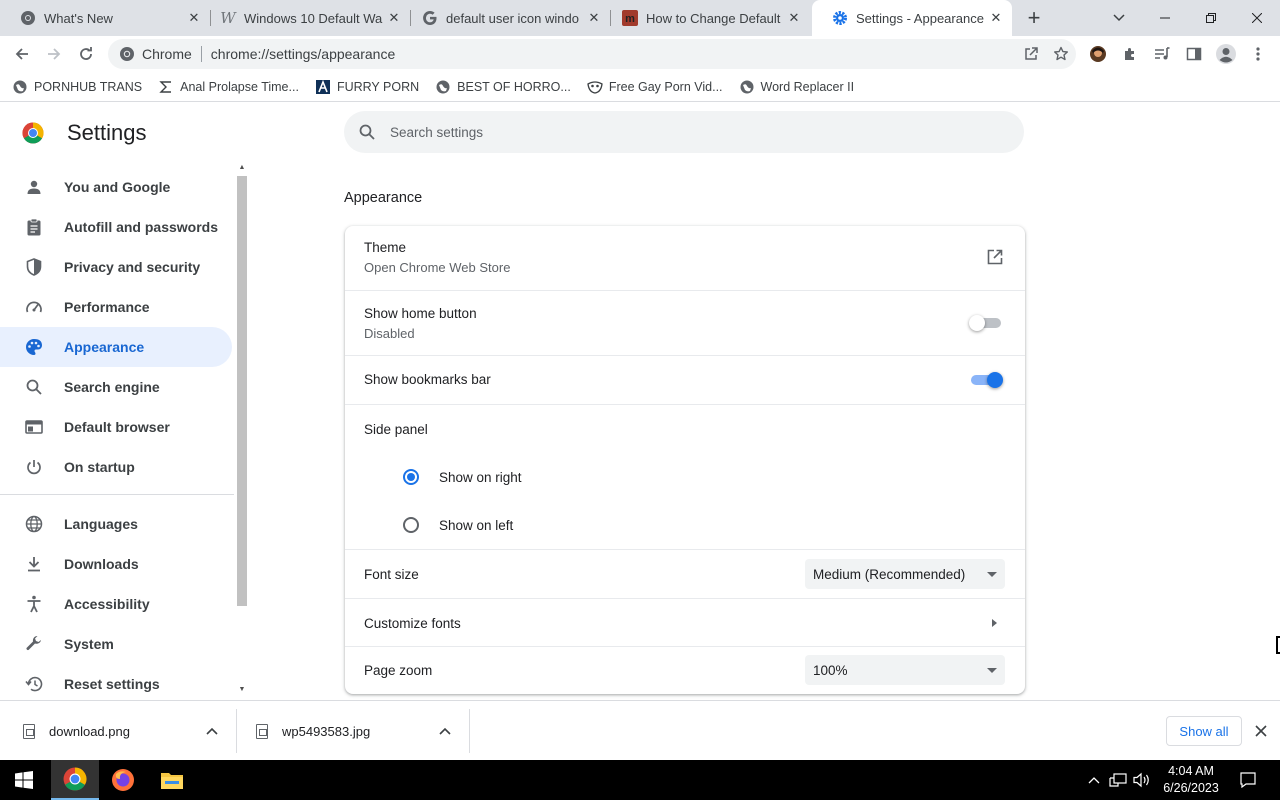 The width and height of the screenshot is (1280, 800). I want to click on taskbar-clock: 4:04 AM 6/26/2023, so click(1191, 780).